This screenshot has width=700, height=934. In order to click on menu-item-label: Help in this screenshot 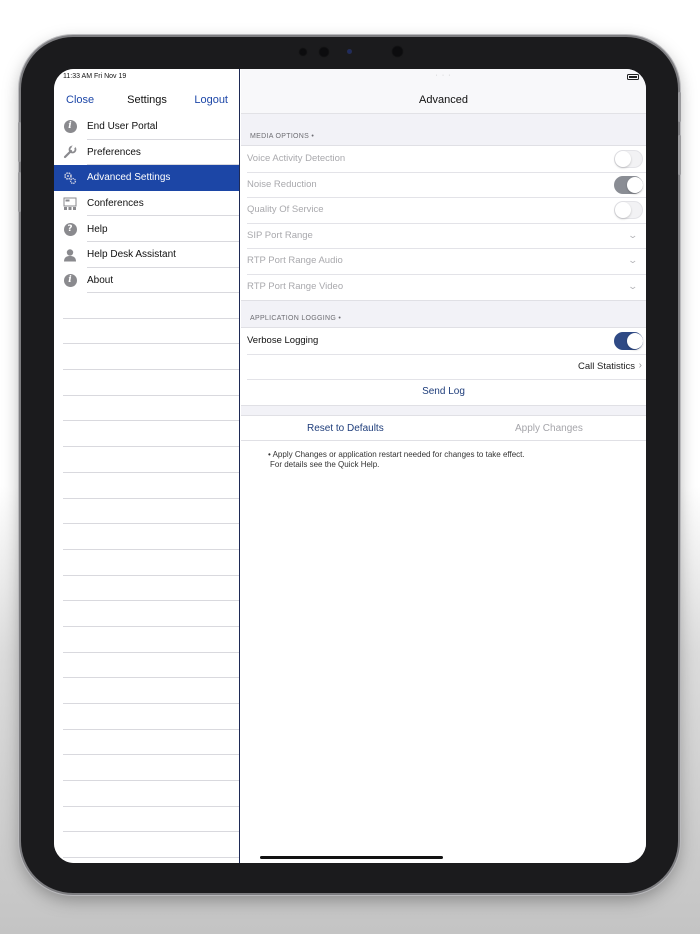, I will do `click(97, 229)`.